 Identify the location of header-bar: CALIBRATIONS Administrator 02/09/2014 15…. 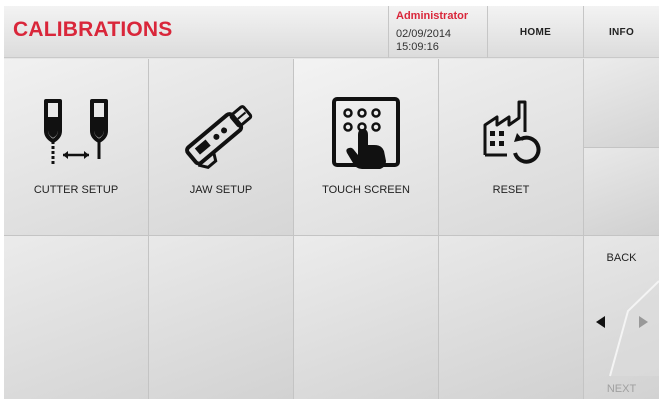
(331, 32).